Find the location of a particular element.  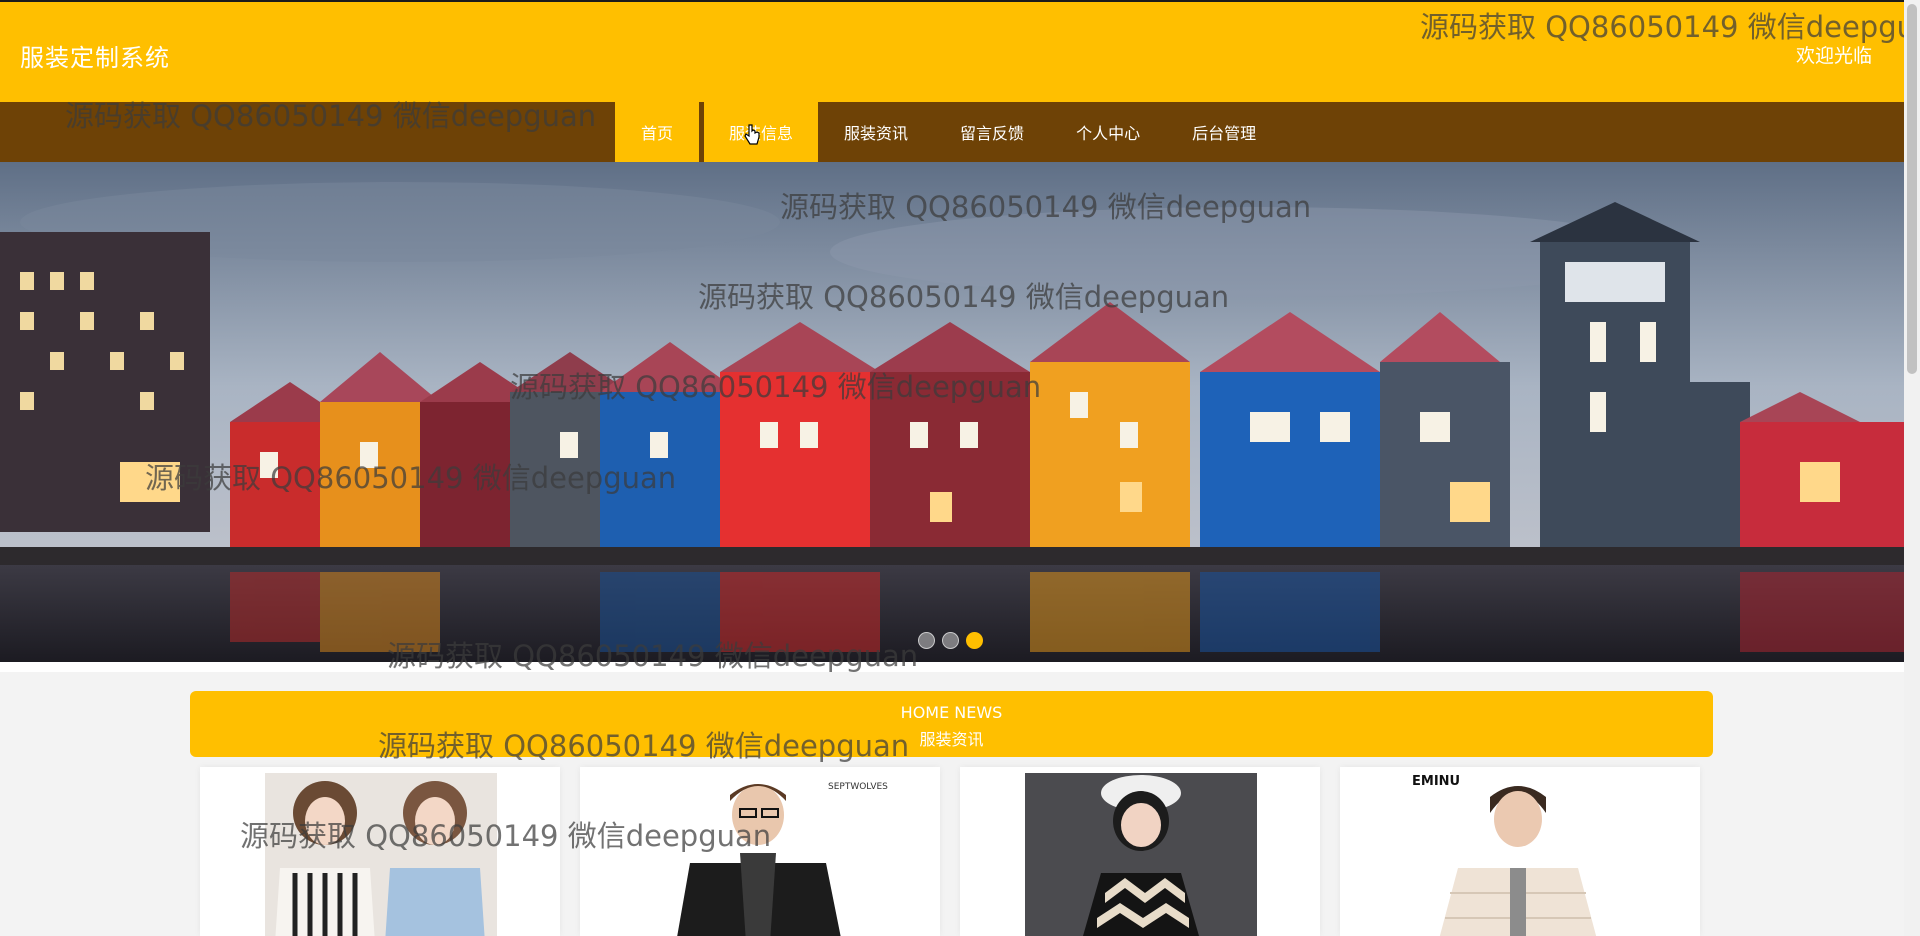

carousel-dots is located at coordinates (950, 640).